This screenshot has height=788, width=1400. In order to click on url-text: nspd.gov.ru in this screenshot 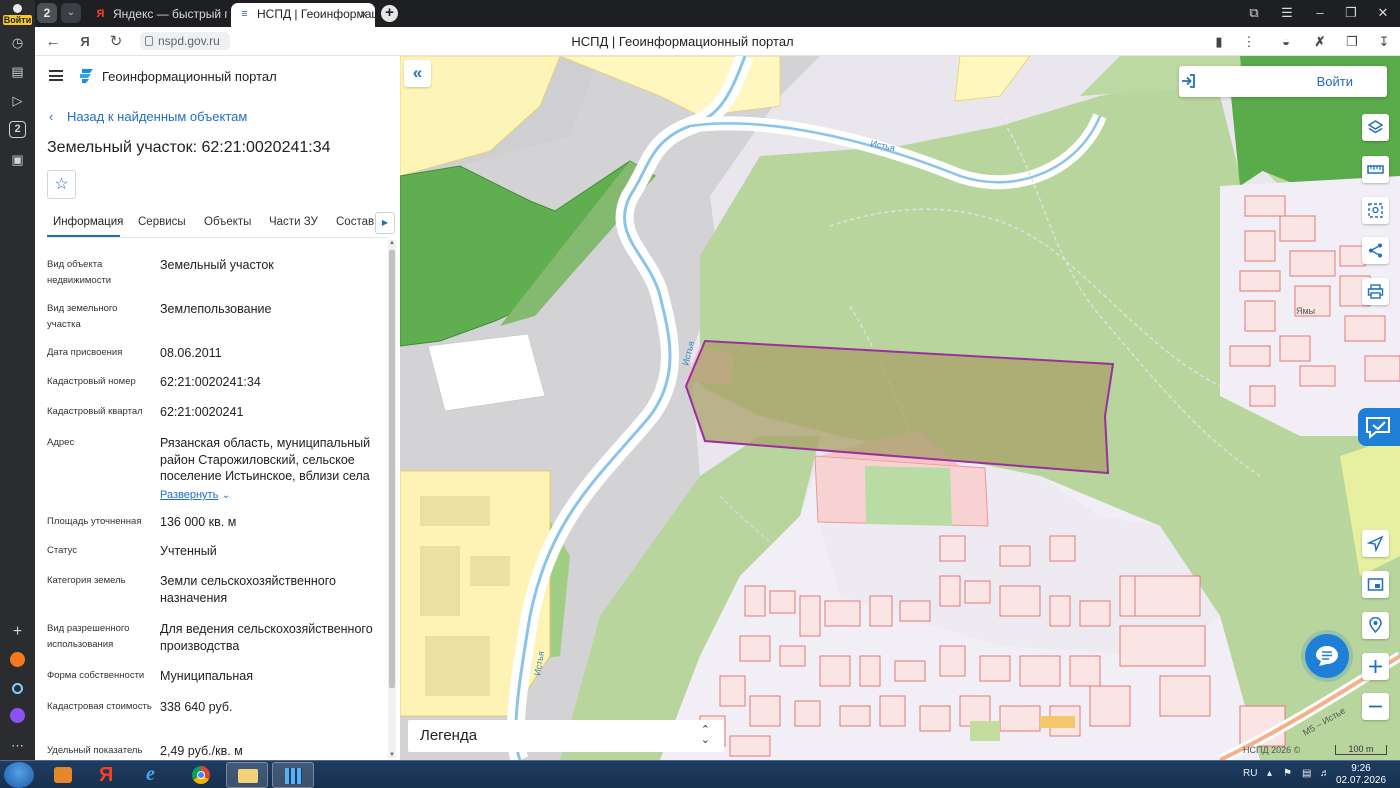, I will do `click(189, 41)`.